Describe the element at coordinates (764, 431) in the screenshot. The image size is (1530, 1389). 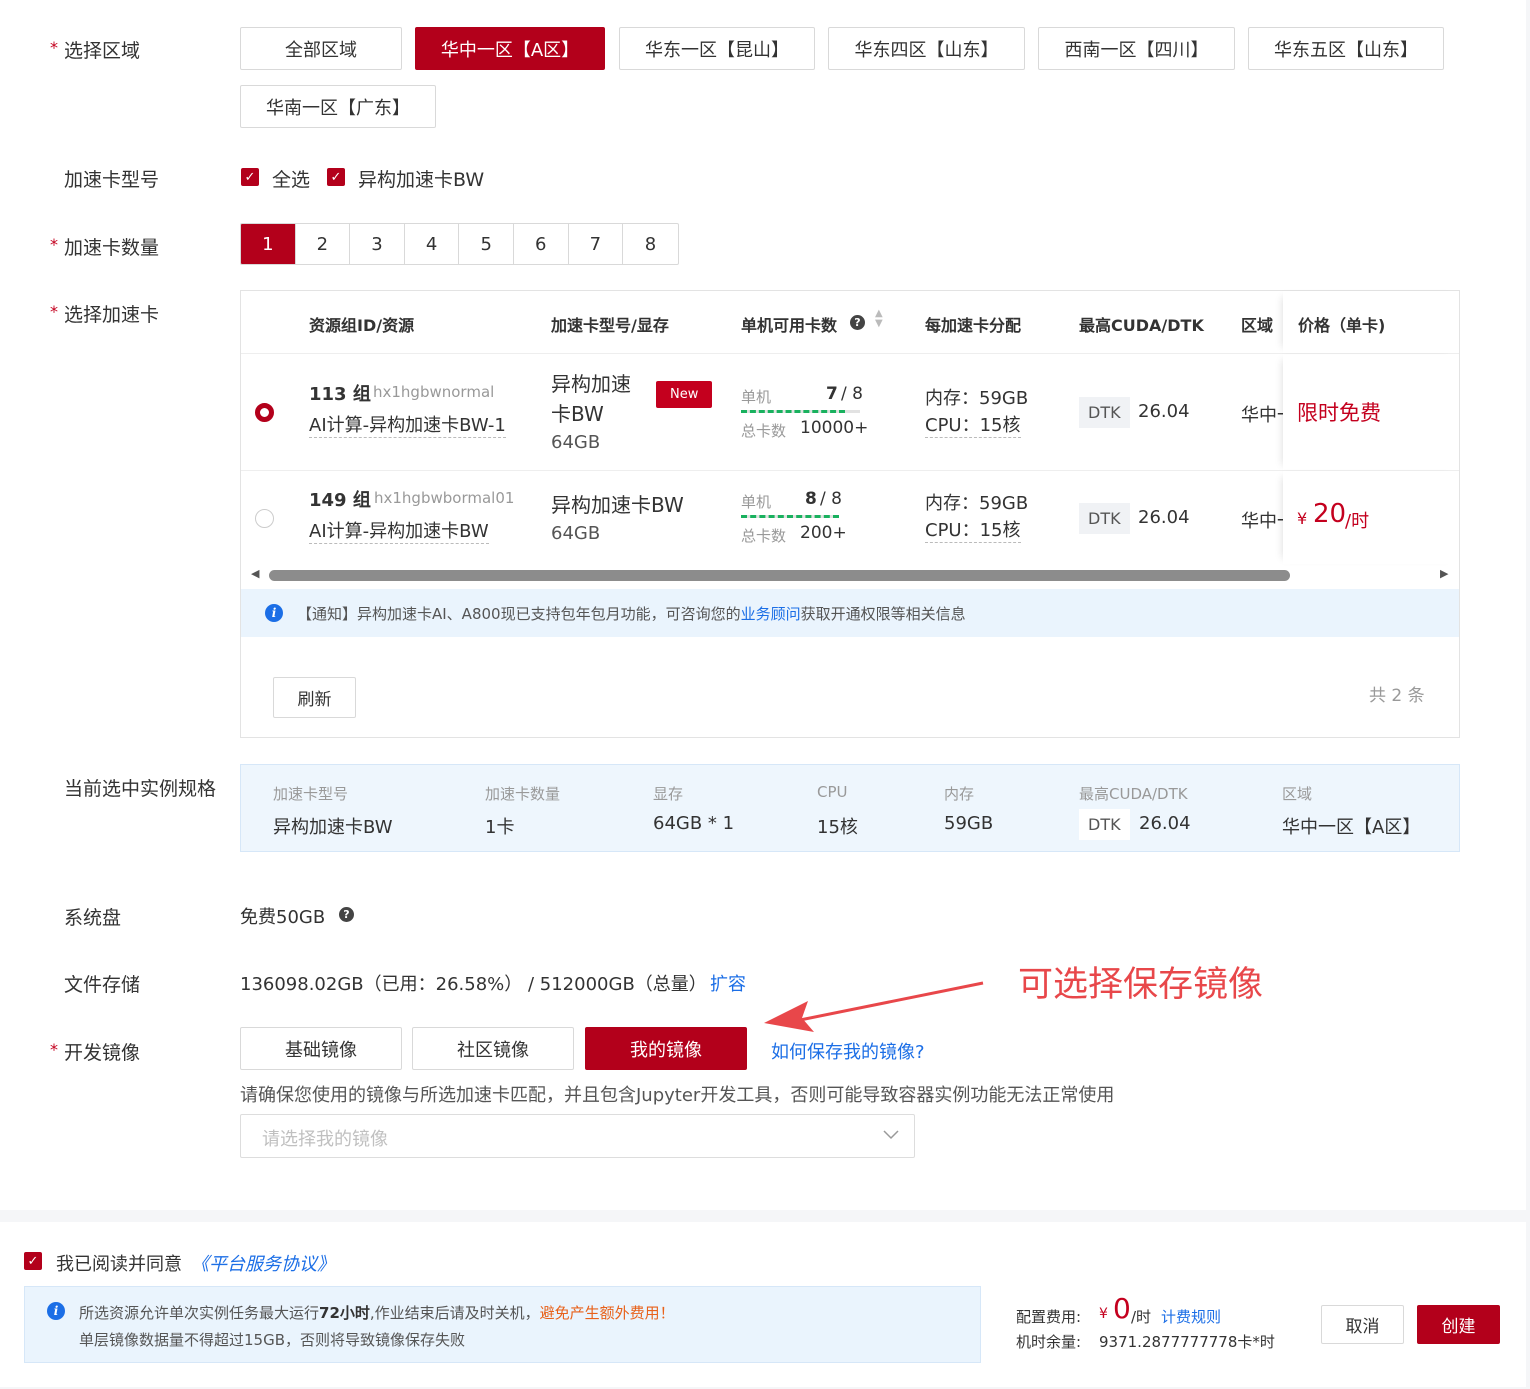
I see `total-label: 总卡数` at that location.